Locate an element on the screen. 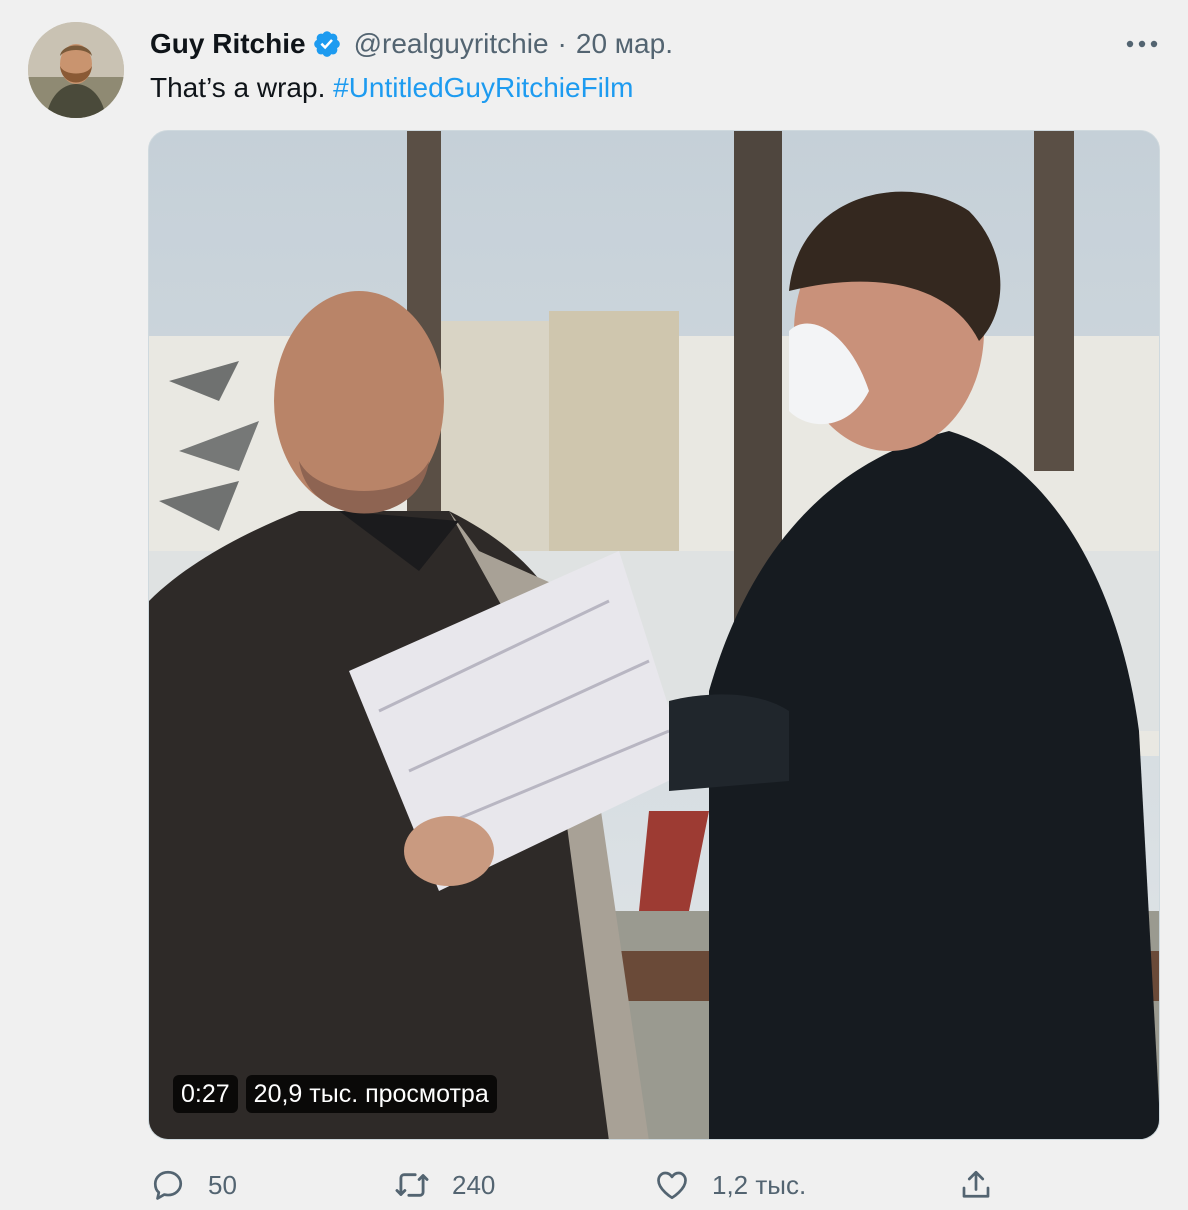 The width and height of the screenshot is (1188, 1210). avatar-image is located at coordinates (76, 70).